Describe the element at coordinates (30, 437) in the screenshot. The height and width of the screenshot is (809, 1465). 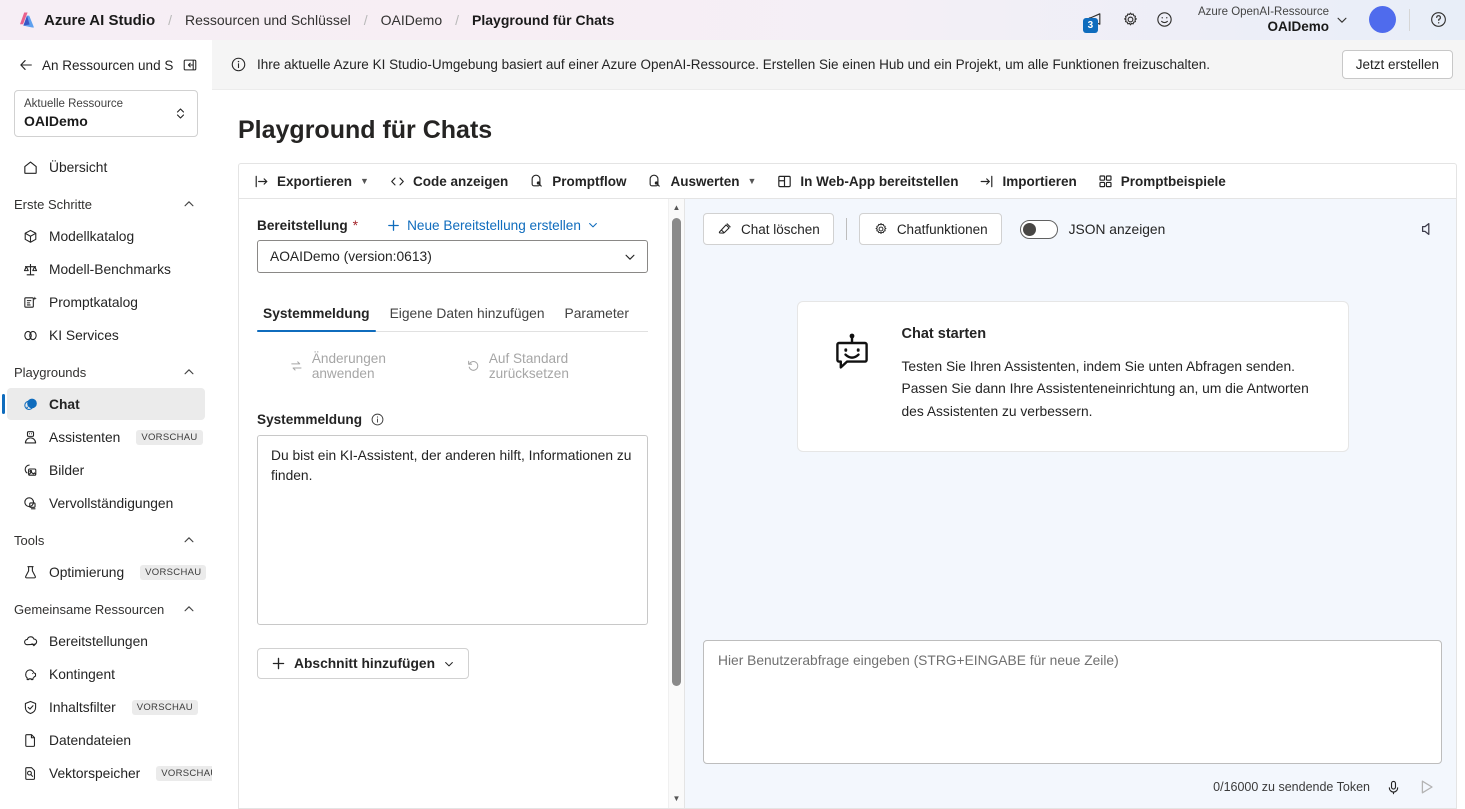
I see `assistant-icon` at that location.